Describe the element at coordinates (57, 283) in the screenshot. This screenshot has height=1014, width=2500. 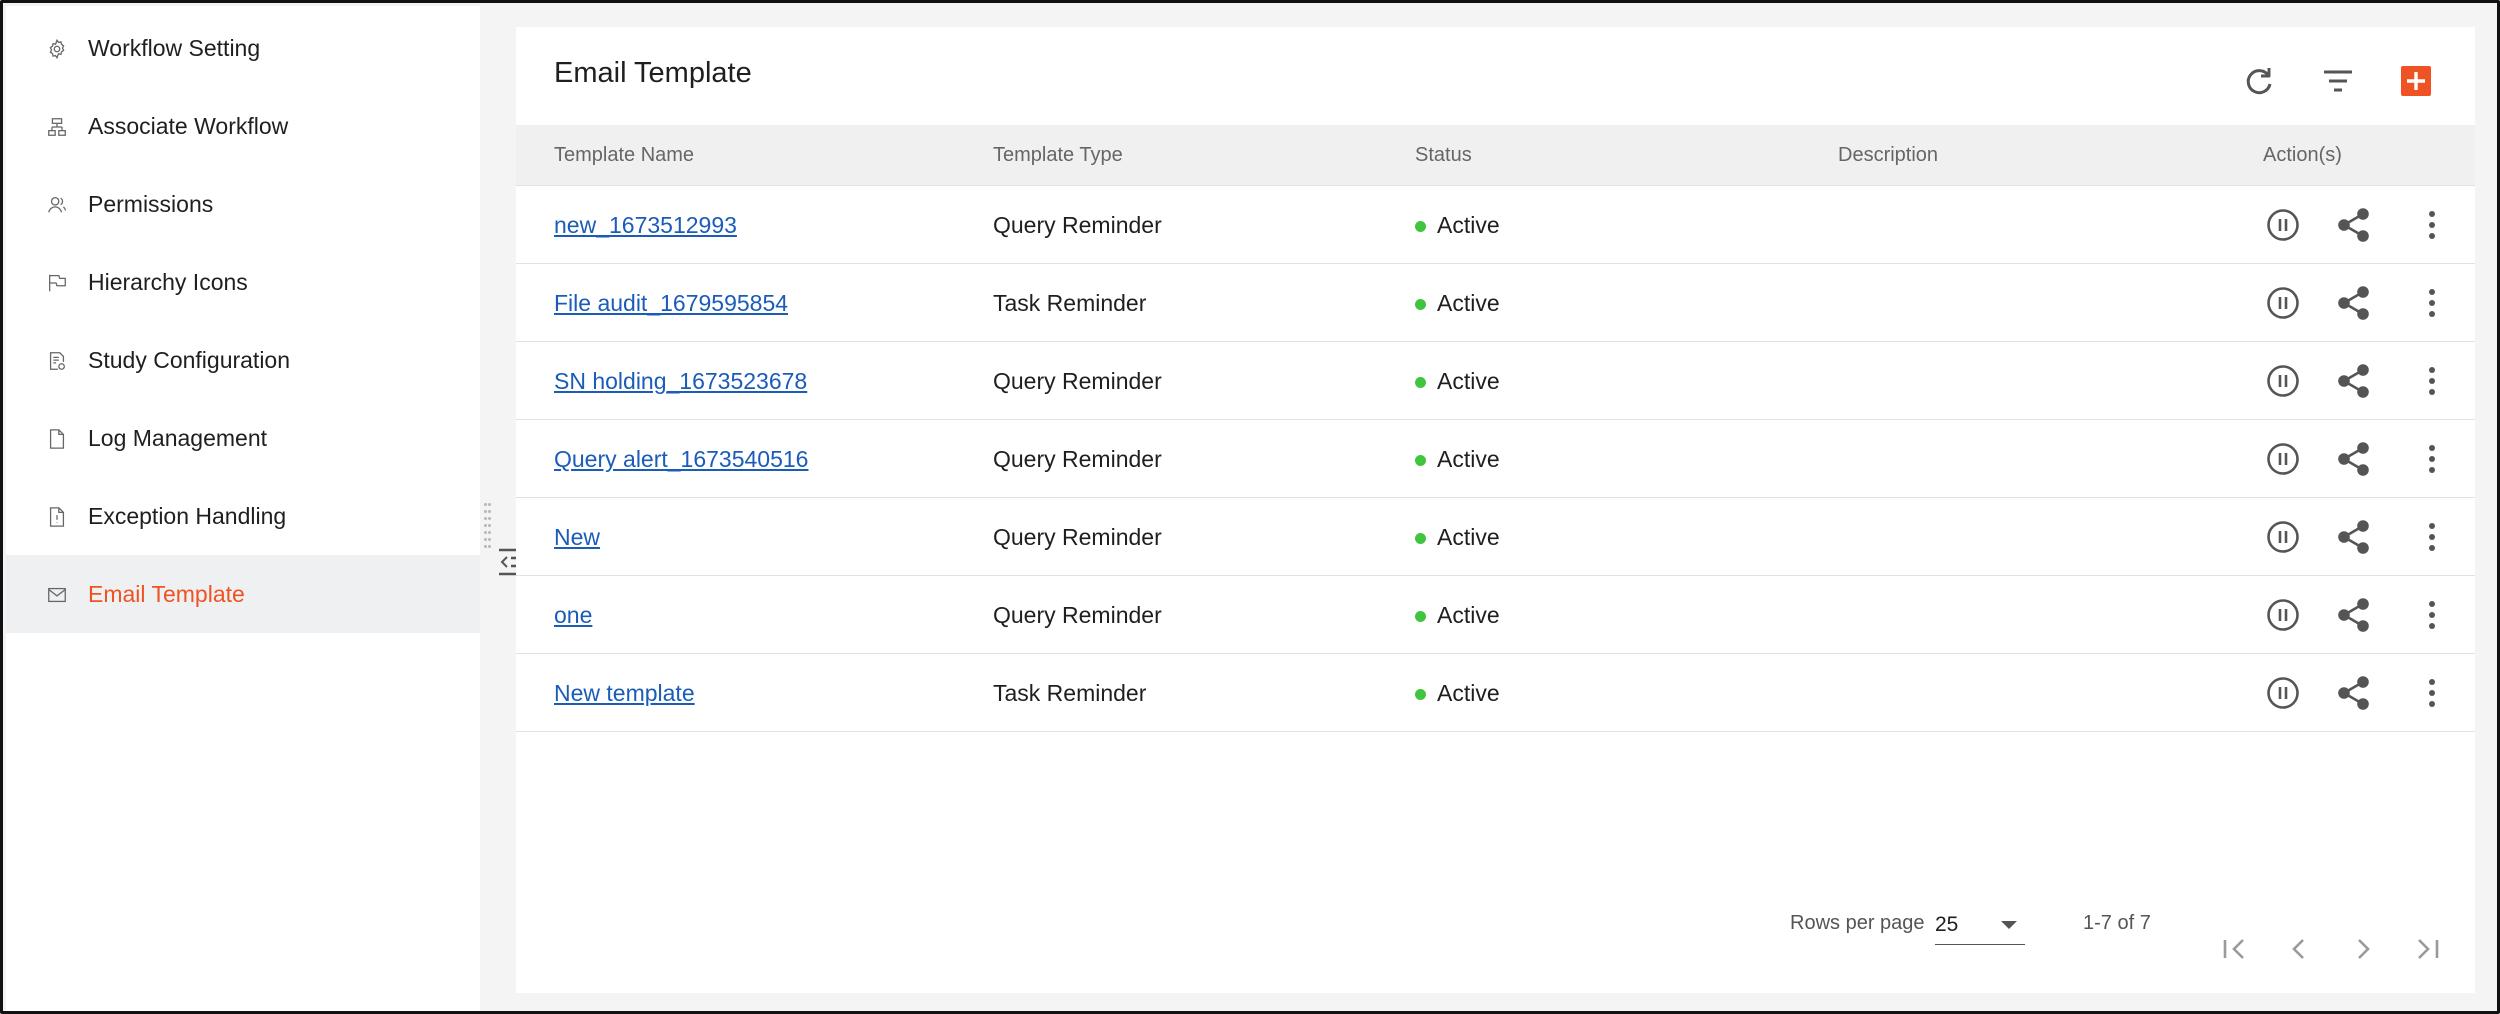
I see `flag-icon` at that location.